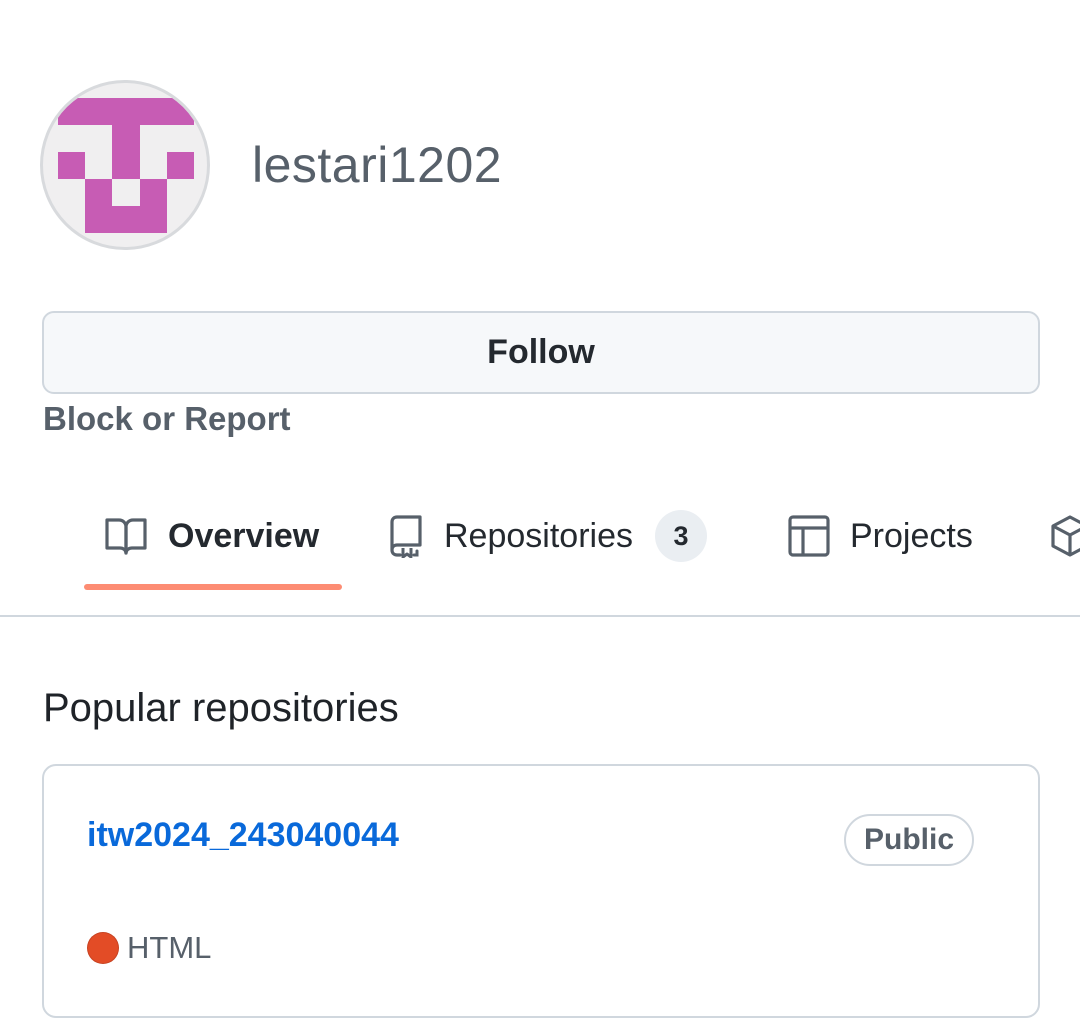  I want to click on language-color-dot, so click(103, 948).